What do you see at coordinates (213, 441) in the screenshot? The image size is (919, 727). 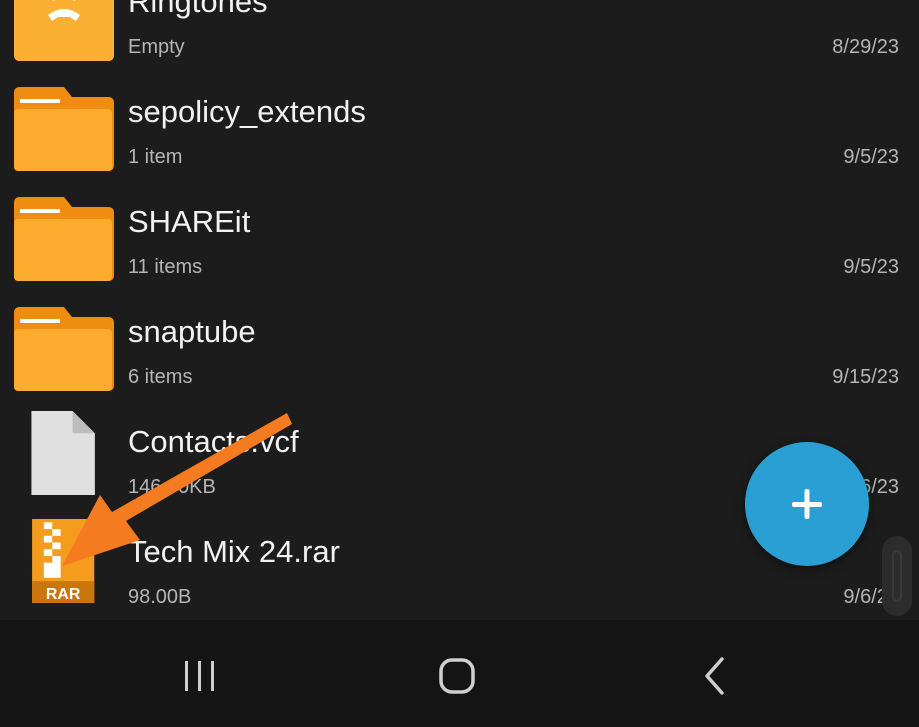 I see `file-name: Contacts.vcf` at bounding box center [213, 441].